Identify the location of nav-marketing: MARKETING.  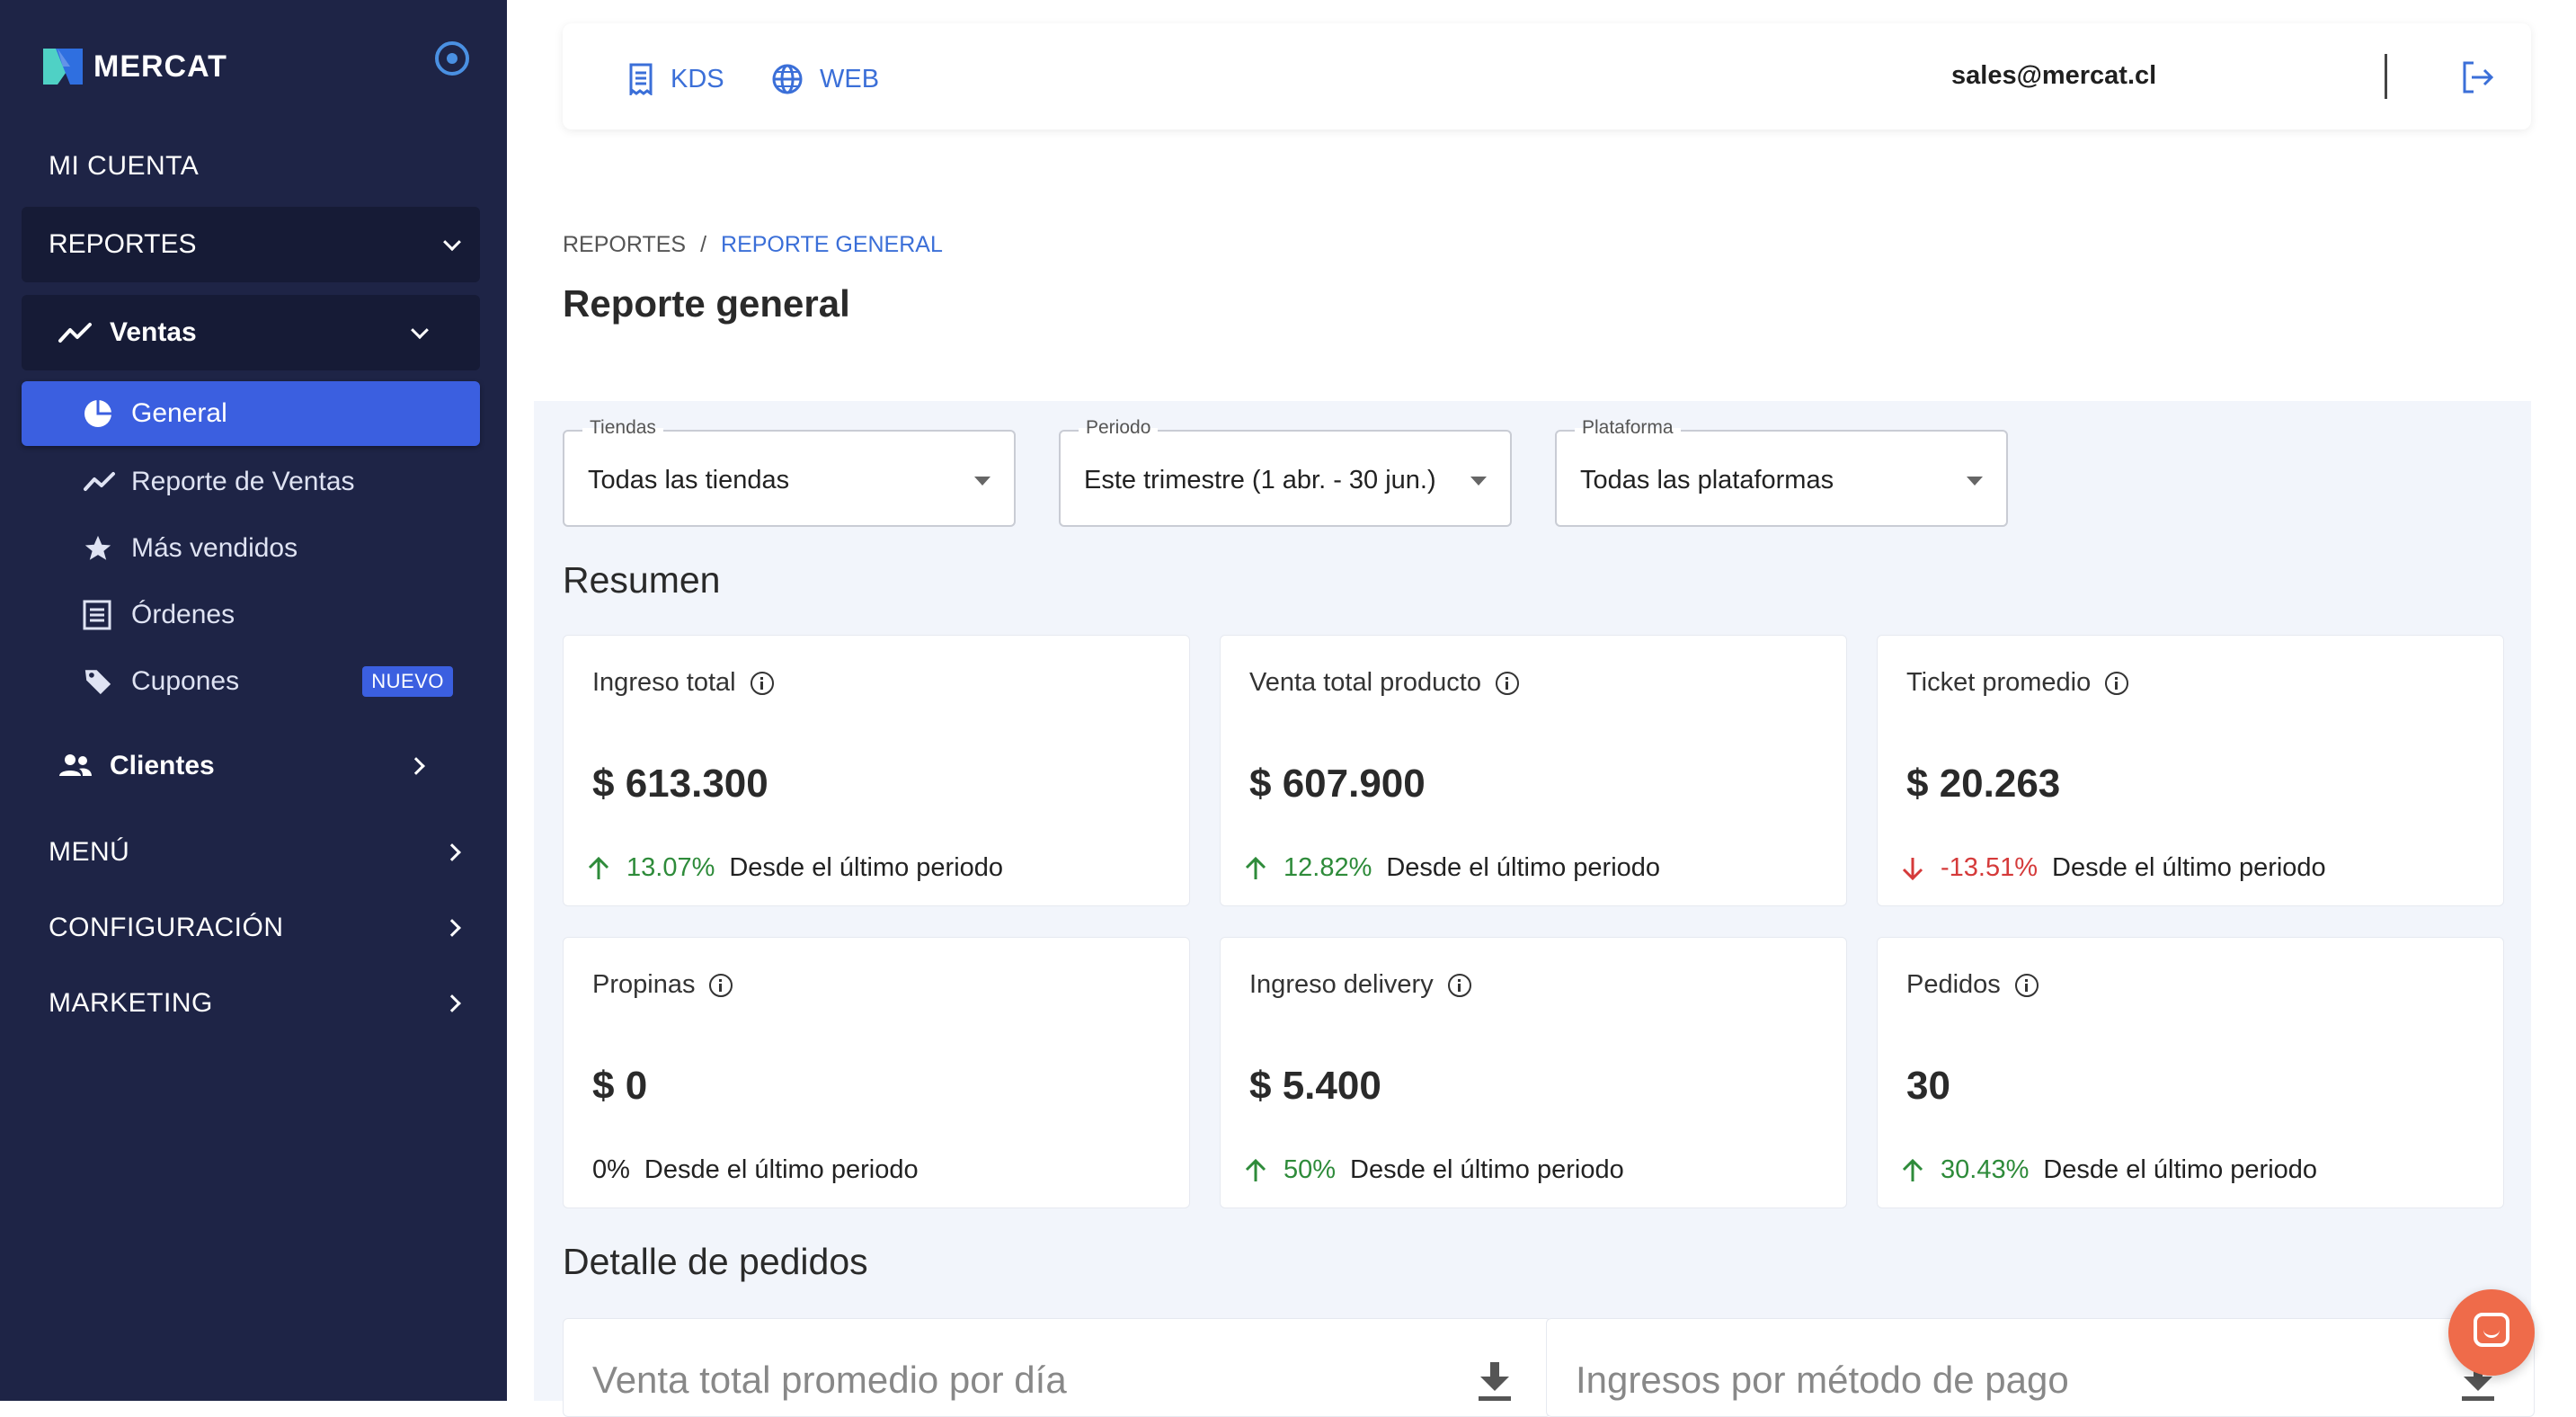
(251, 1003).